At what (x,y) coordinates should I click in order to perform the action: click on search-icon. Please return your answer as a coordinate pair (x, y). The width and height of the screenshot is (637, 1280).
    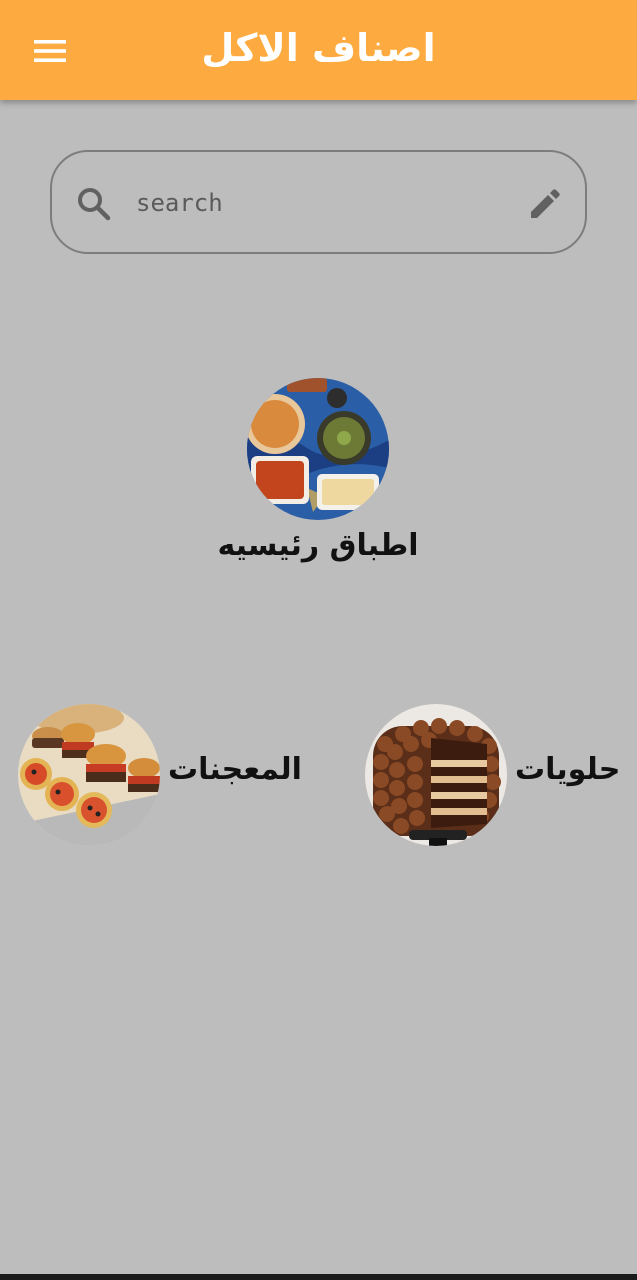
    Looking at the image, I should click on (94, 204).